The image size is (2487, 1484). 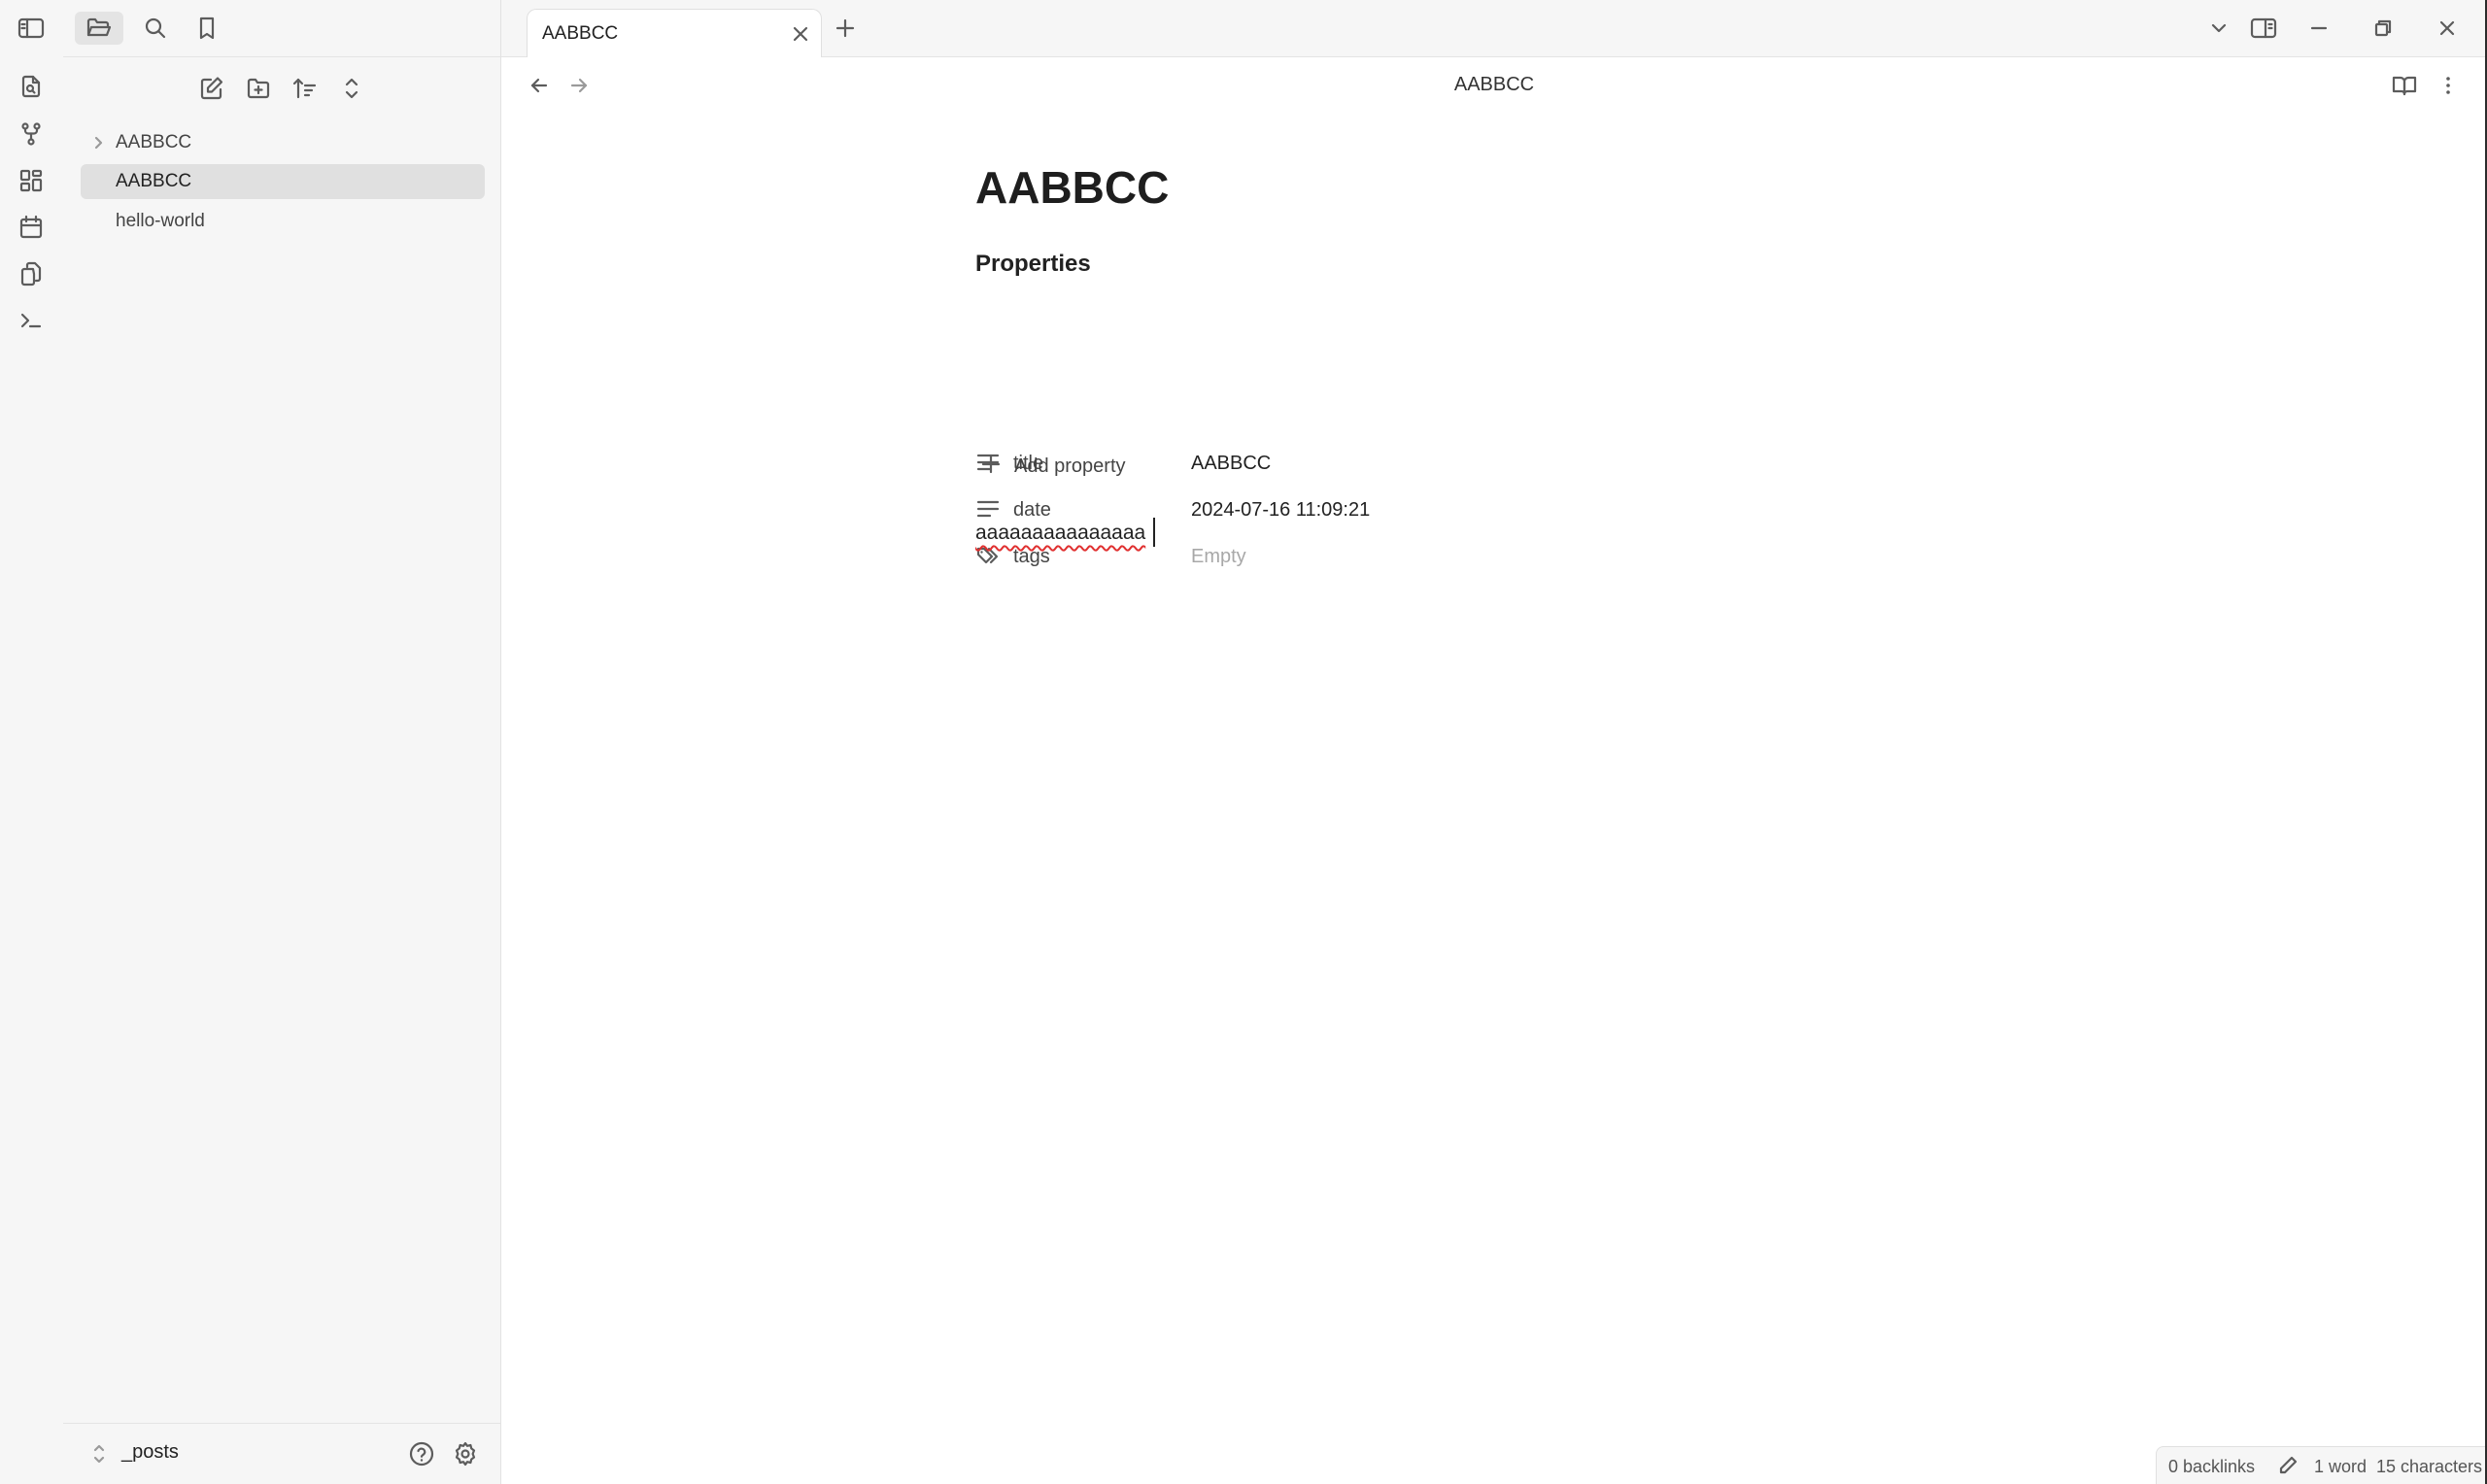 I want to click on new-note-button, so click(x=211, y=88).